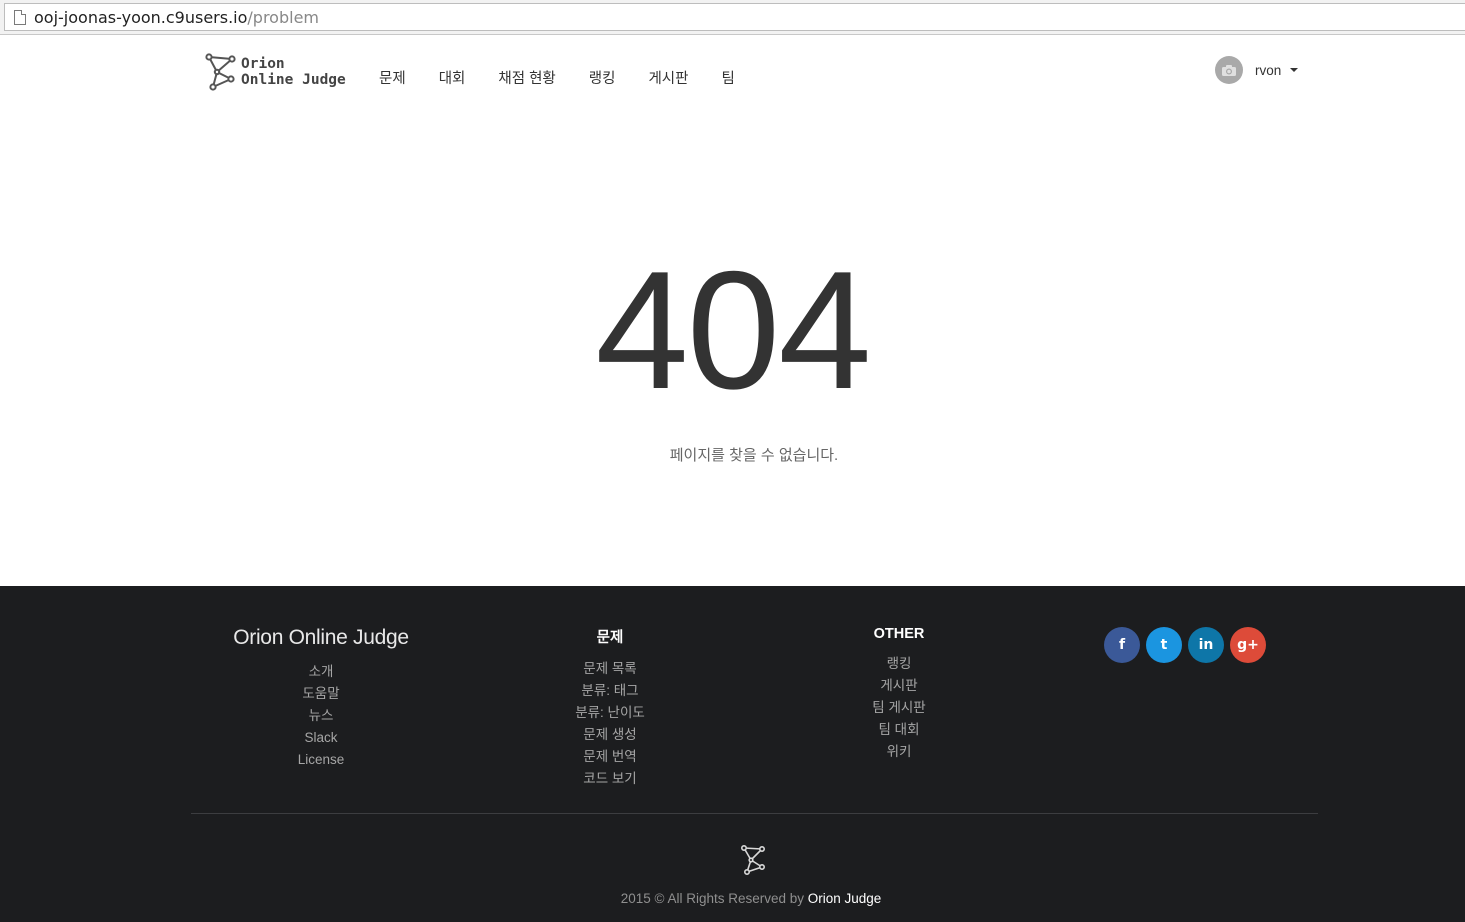  Describe the element at coordinates (714, 898) in the screenshot. I see `copyright-text: 2015 © All Rights Reserved by` at that location.